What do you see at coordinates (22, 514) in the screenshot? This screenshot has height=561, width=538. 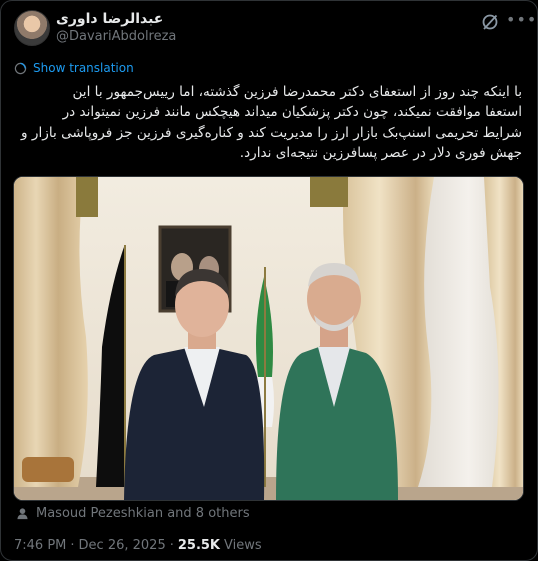 I see `person-icon` at bounding box center [22, 514].